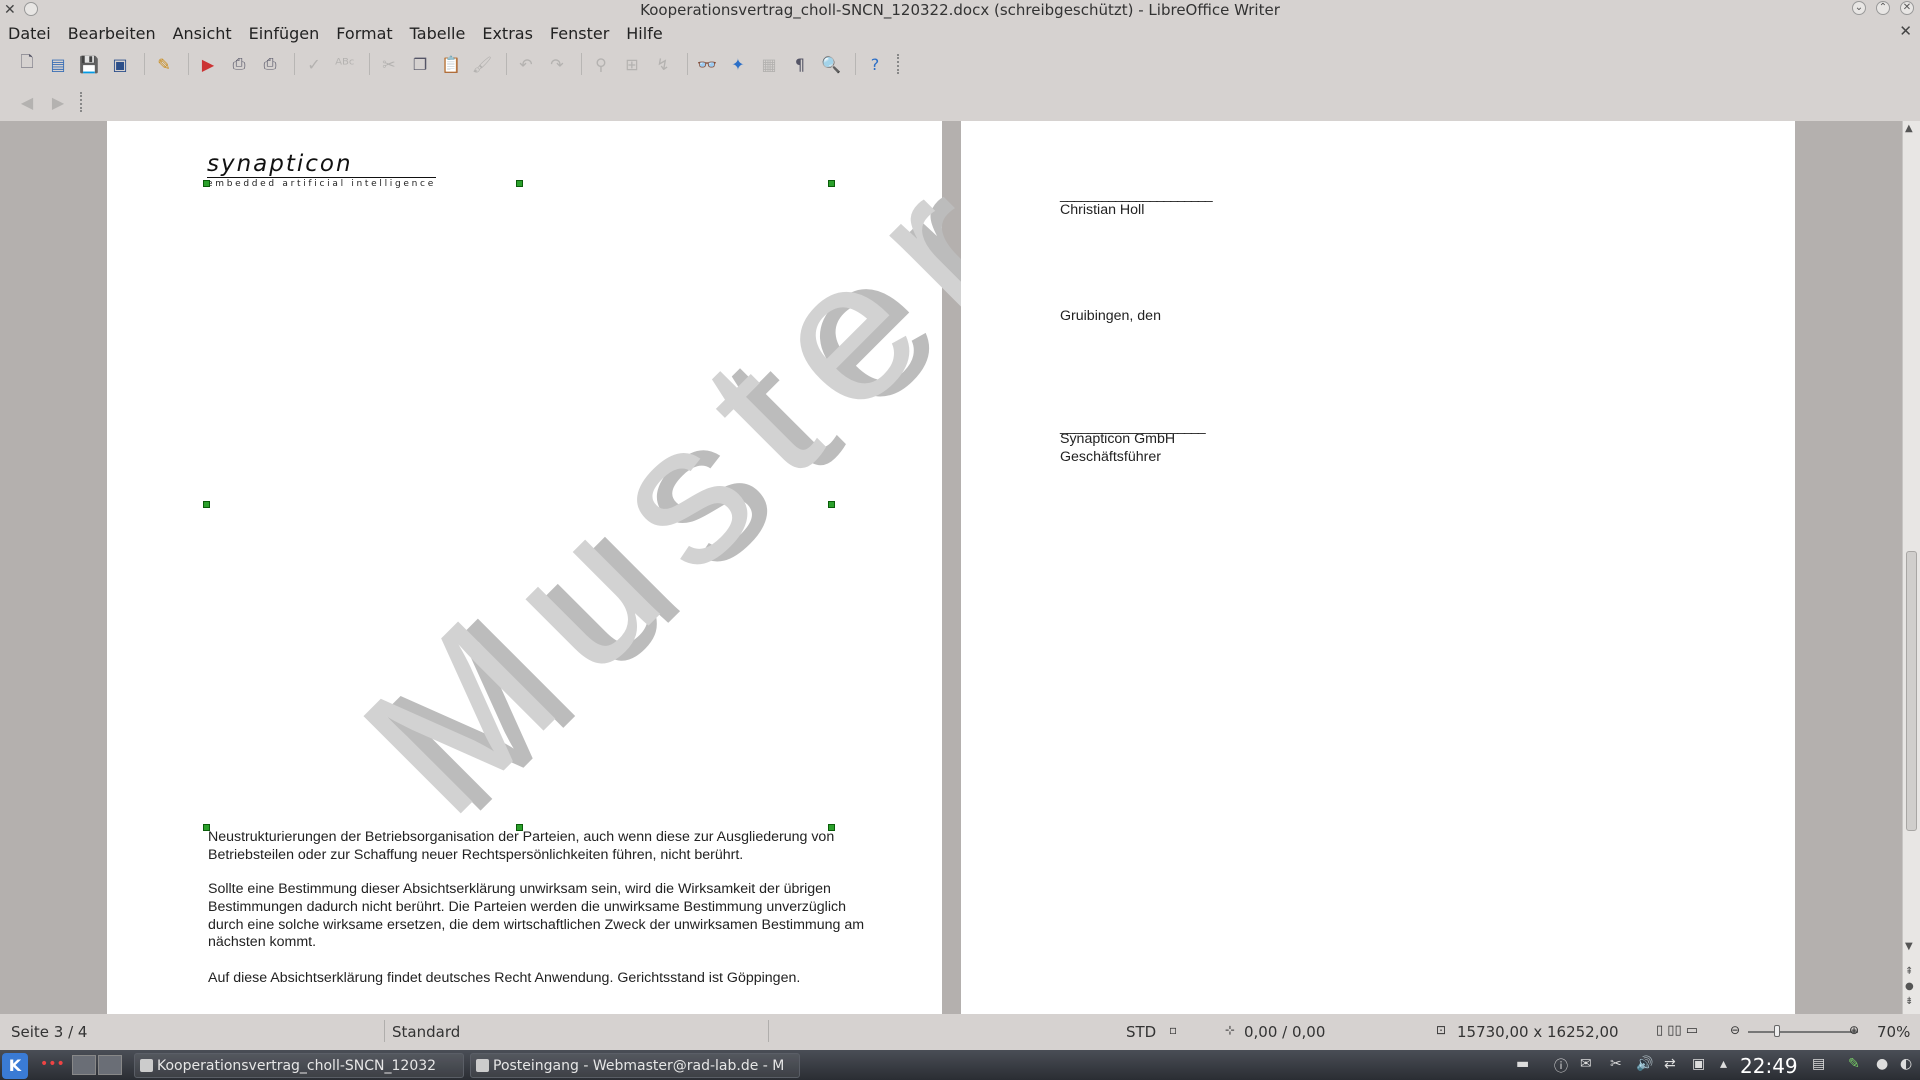  Describe the element at coordinates (526, 64) in the screenshot. I see `undo-icon: ↶` at that location.